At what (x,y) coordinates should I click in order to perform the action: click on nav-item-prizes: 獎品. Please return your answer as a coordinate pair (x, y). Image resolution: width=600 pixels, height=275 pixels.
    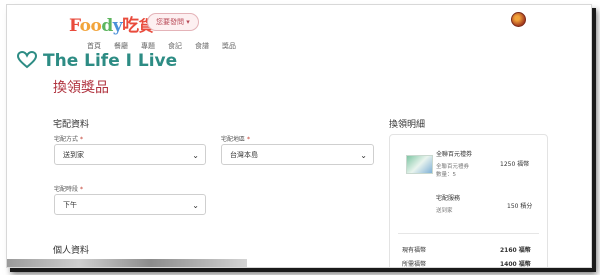
    Looking at the image, I should click on (229, 46).